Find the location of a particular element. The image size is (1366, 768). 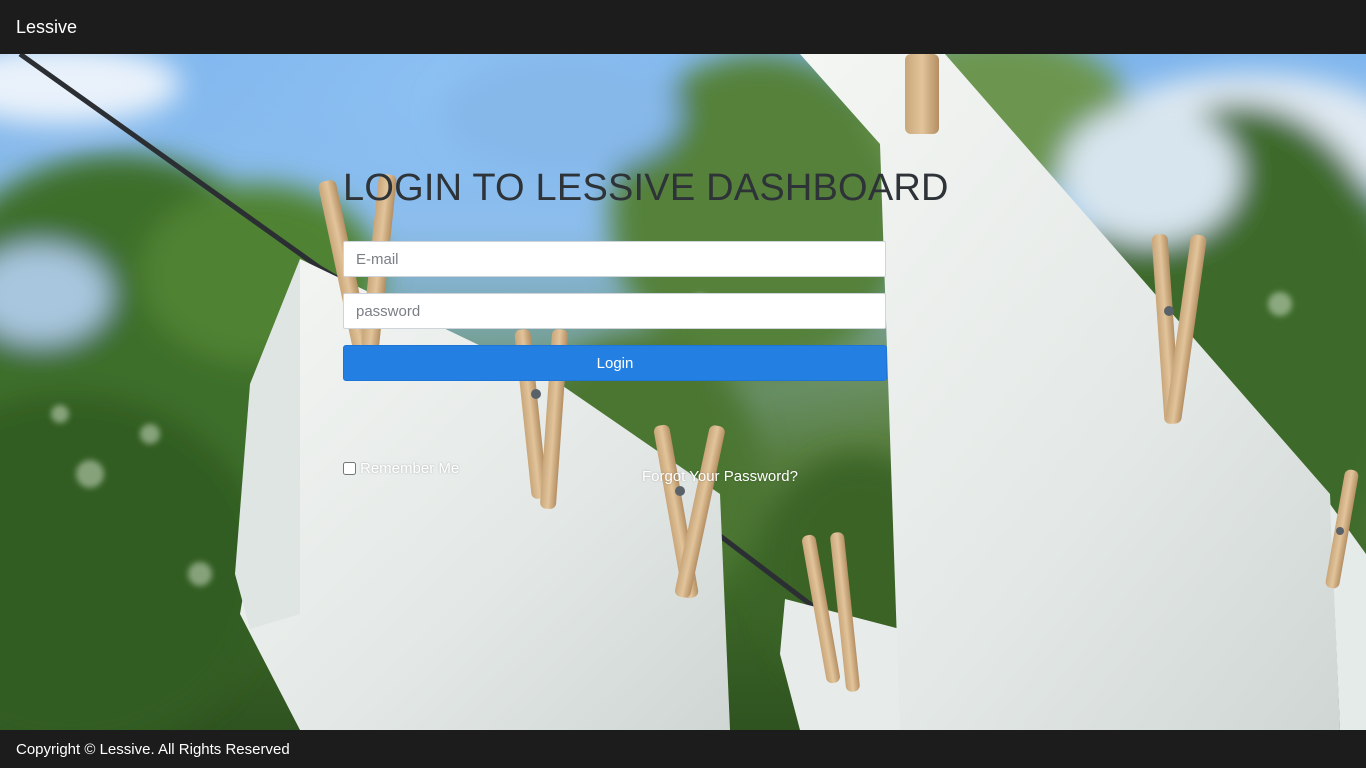

top-navbar: Lessive is located at coordinates (683, 27).